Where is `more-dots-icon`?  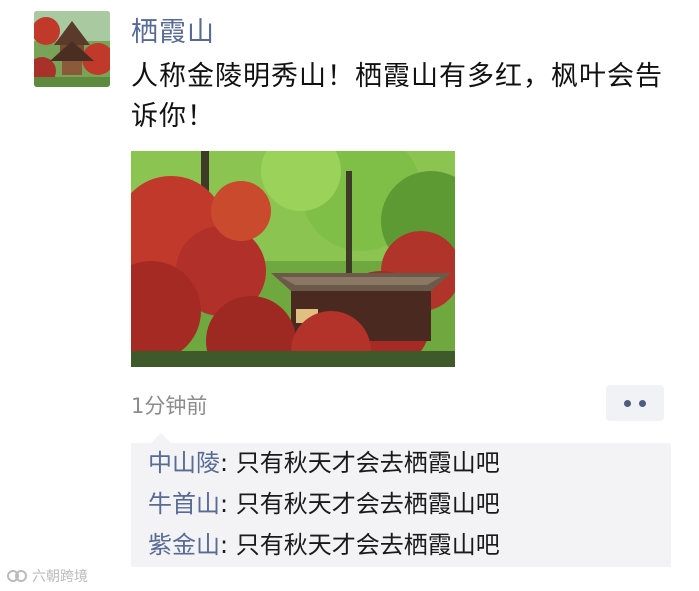
more-dots-icon is located at coordinates (635, 403).